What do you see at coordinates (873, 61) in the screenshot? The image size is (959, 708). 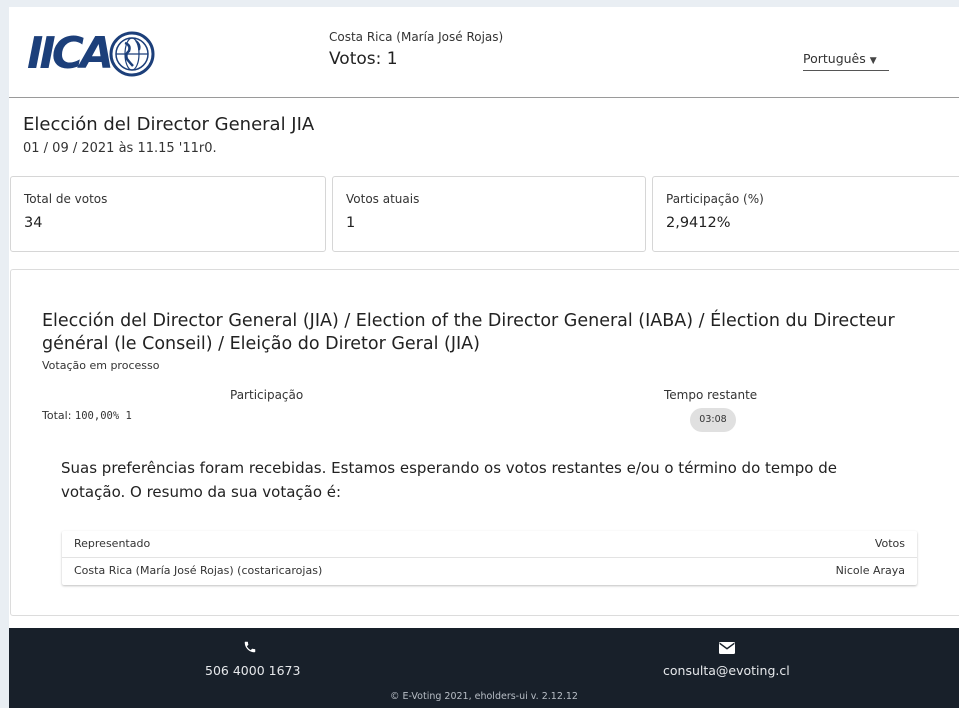 I see `caret-down-icon: ▼` at bounding box center [873, 61].